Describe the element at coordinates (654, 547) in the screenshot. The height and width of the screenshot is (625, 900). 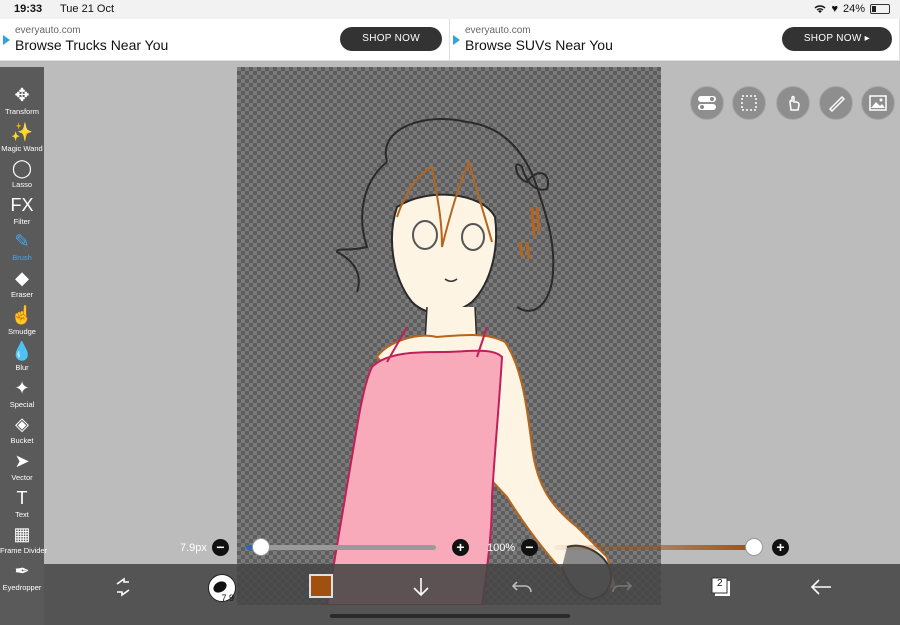
I see `opacity-track` at that location.